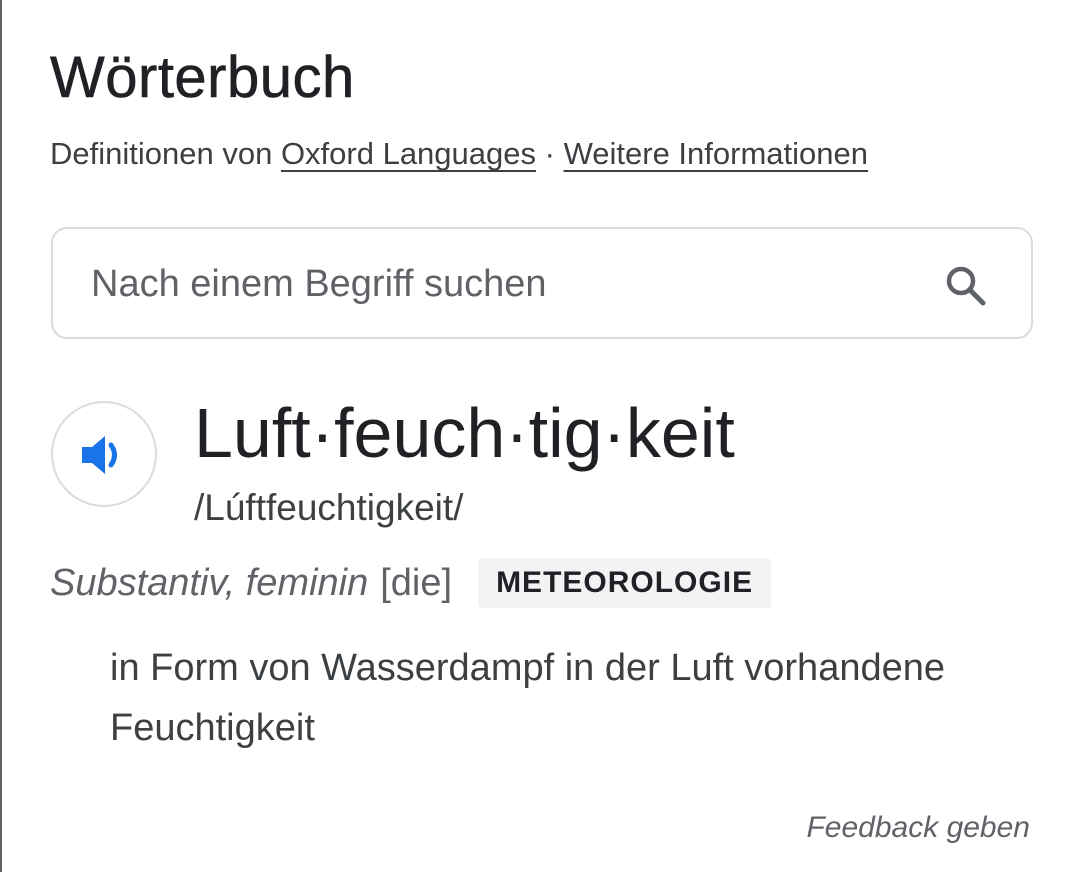  What do you see at coordinates (209, 582) in the screenshot?
I see `part-of-speech: Substantiv, feminin` at bounding box center [209, 582].